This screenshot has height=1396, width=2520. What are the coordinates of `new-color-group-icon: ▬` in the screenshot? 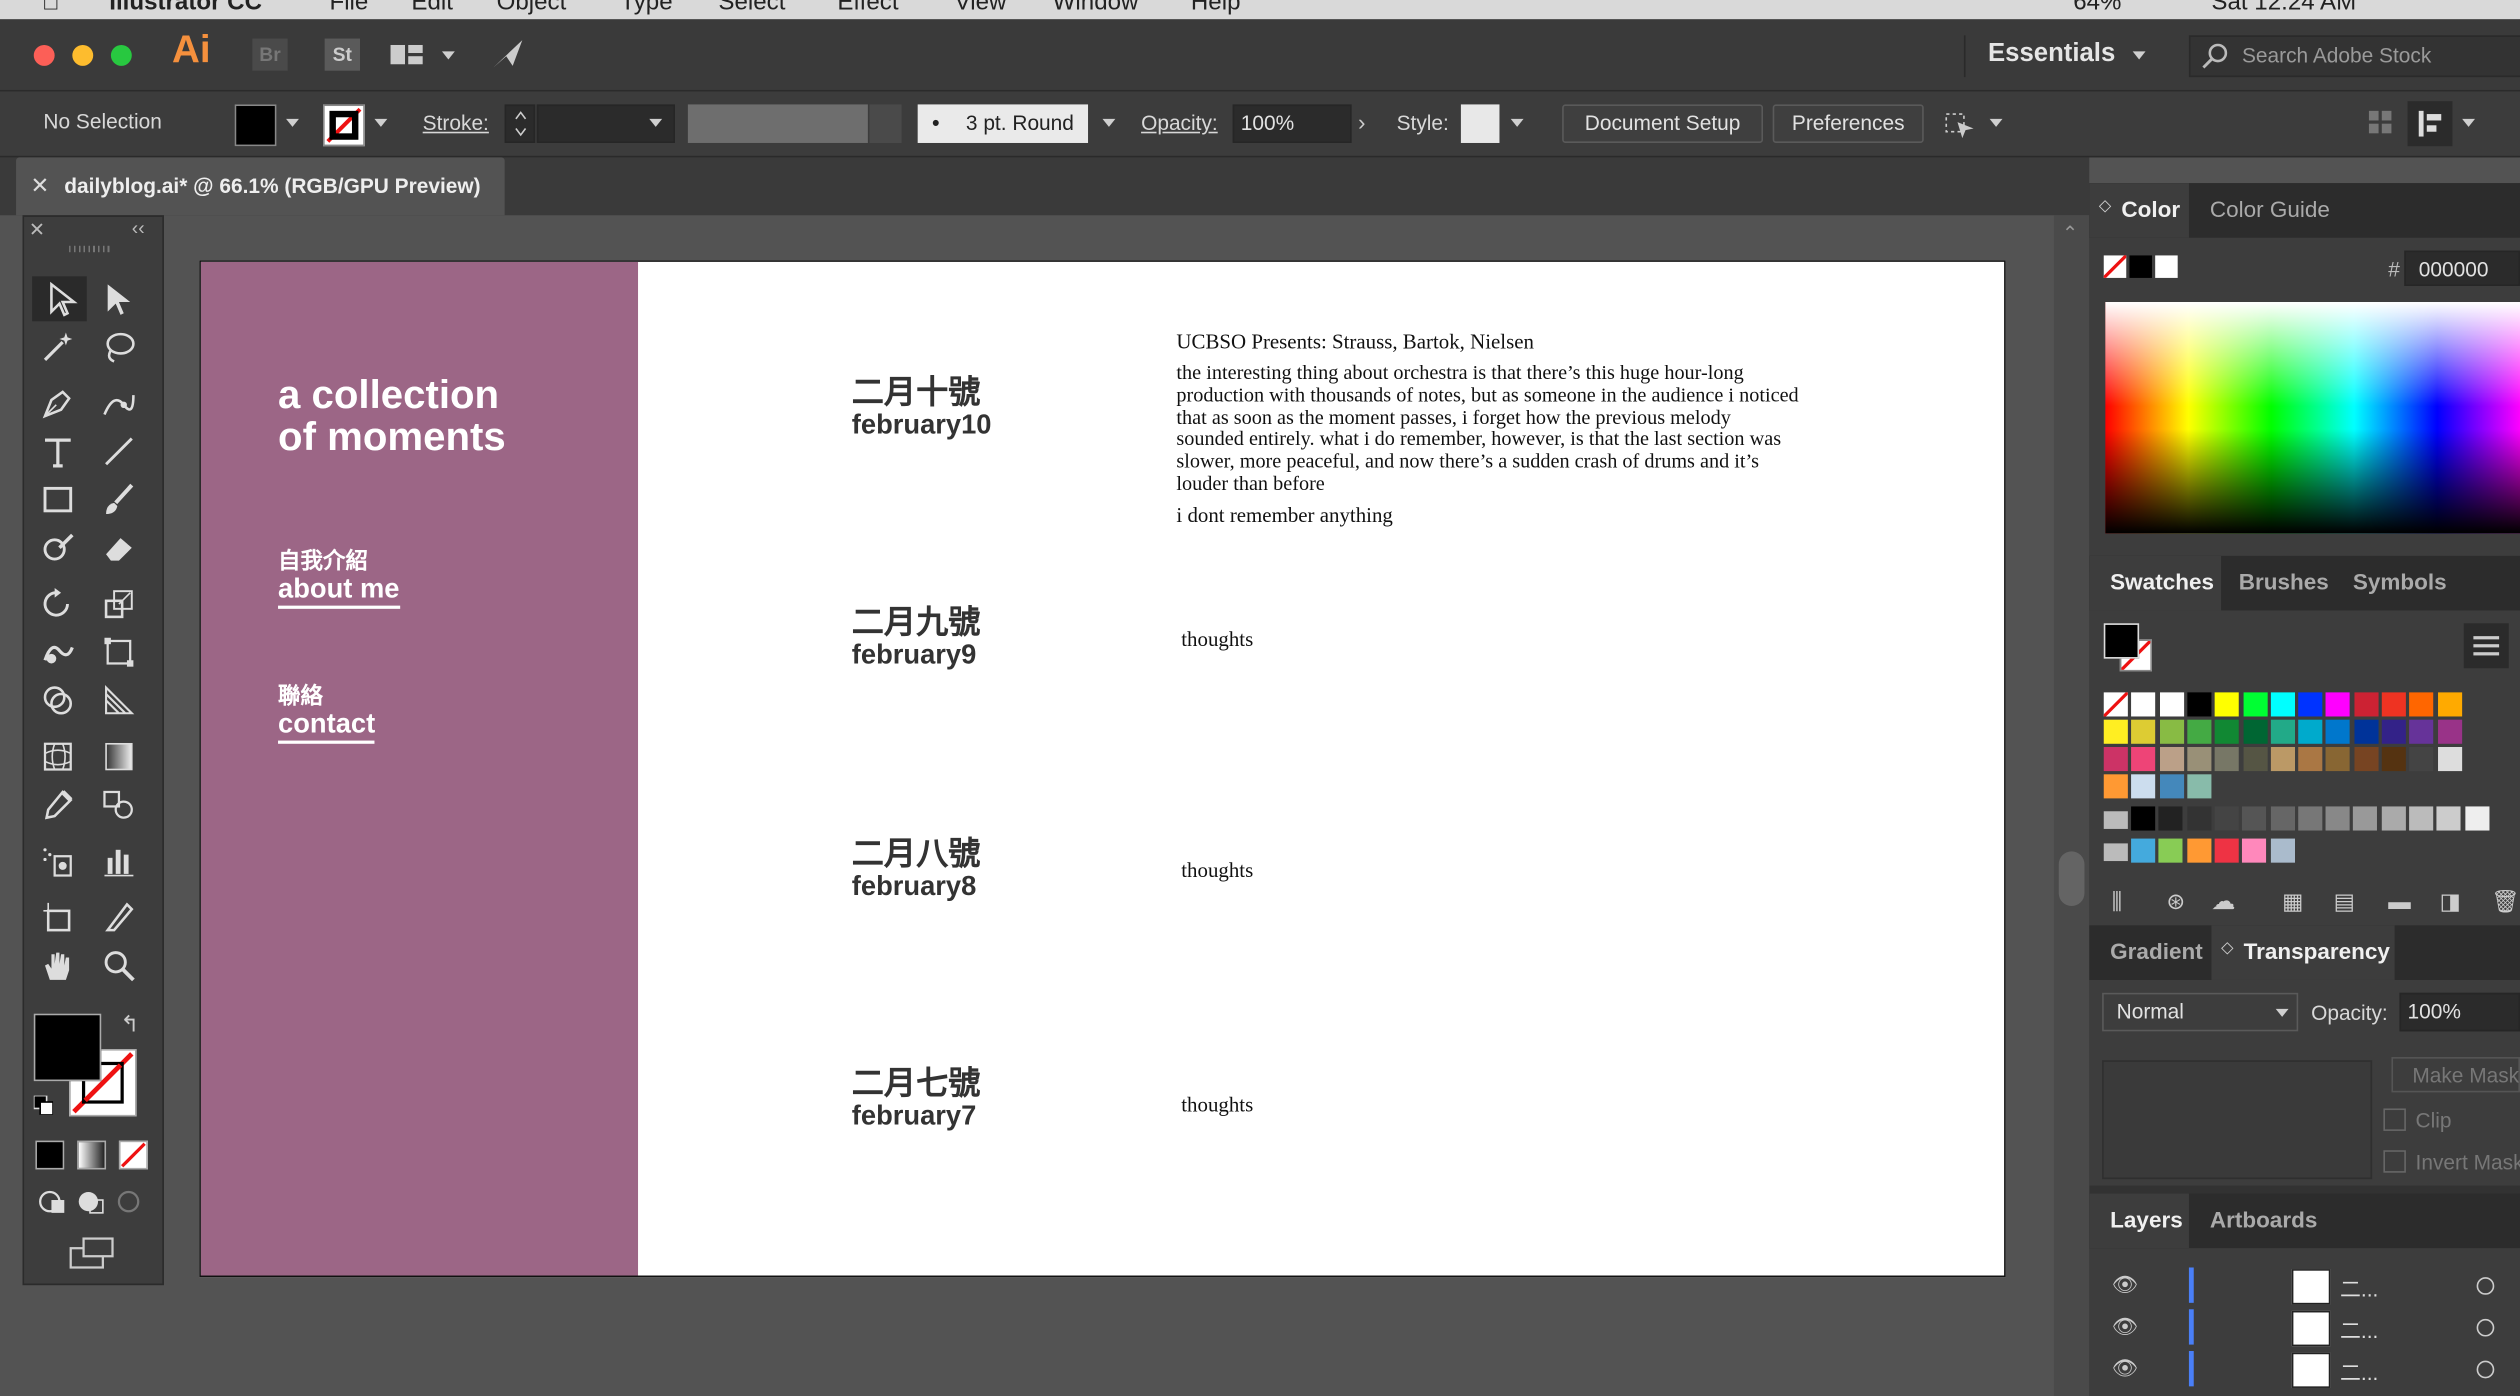 It's located at (2399, 901).